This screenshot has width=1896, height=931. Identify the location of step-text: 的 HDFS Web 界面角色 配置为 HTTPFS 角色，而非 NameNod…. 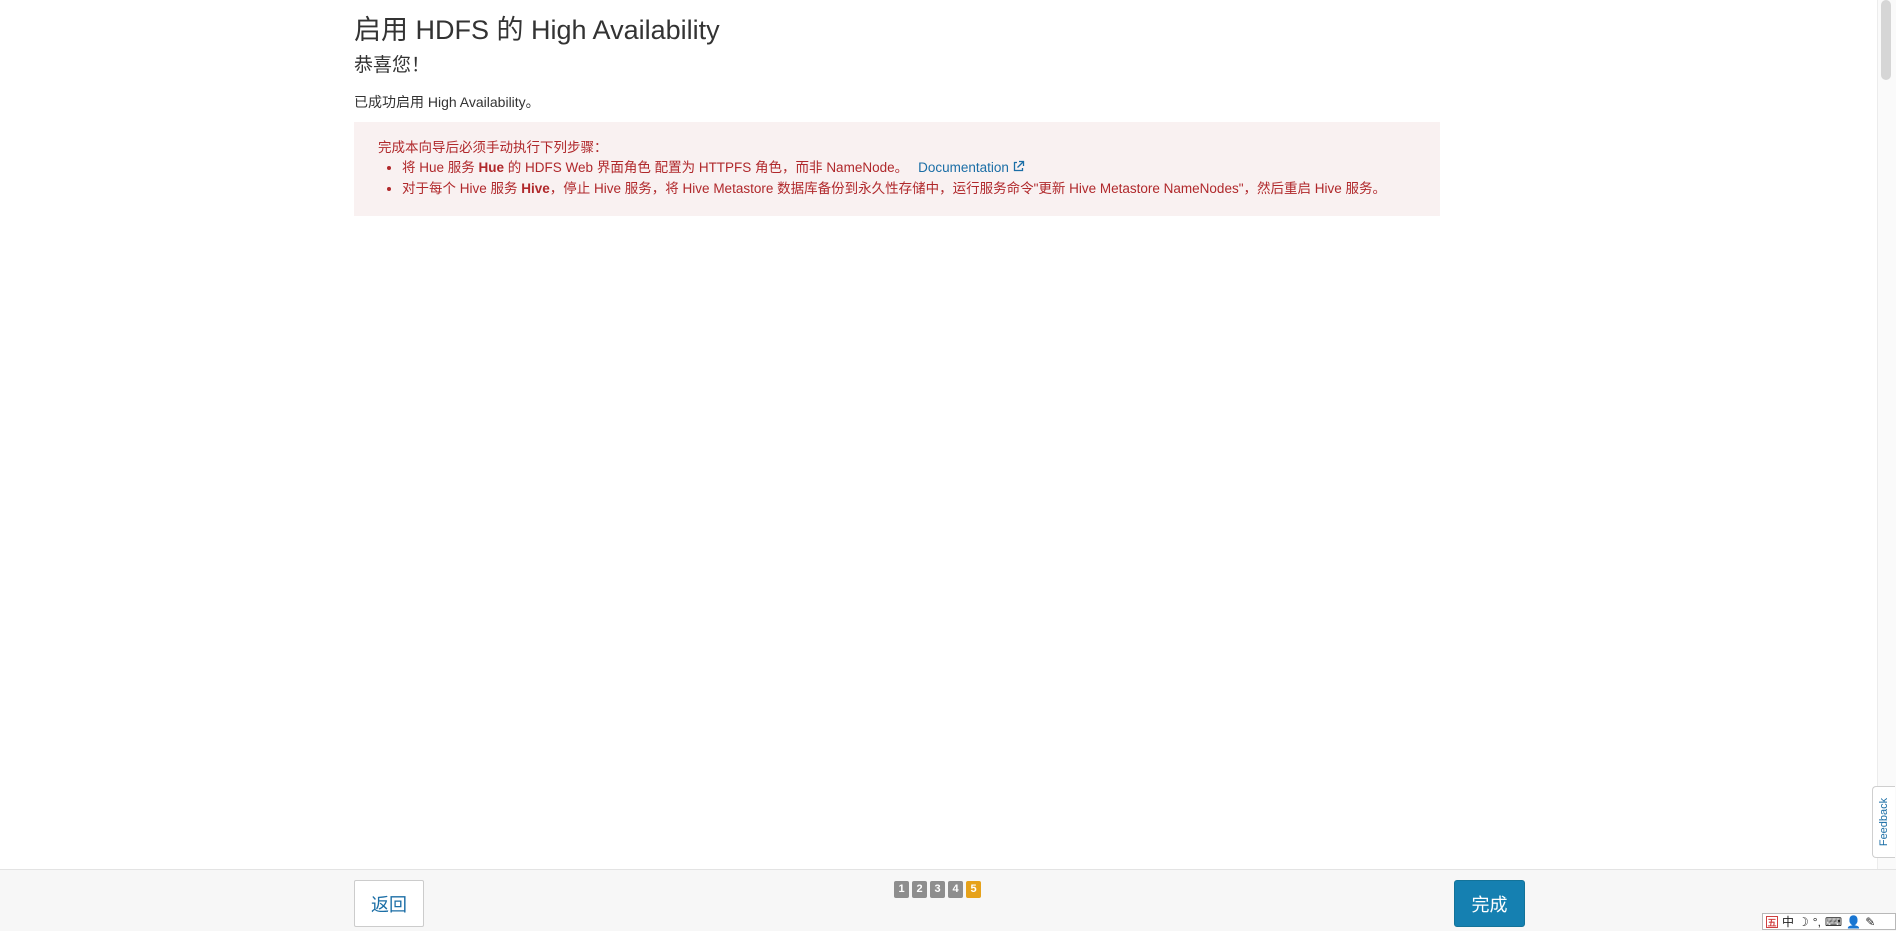
(706, 167).